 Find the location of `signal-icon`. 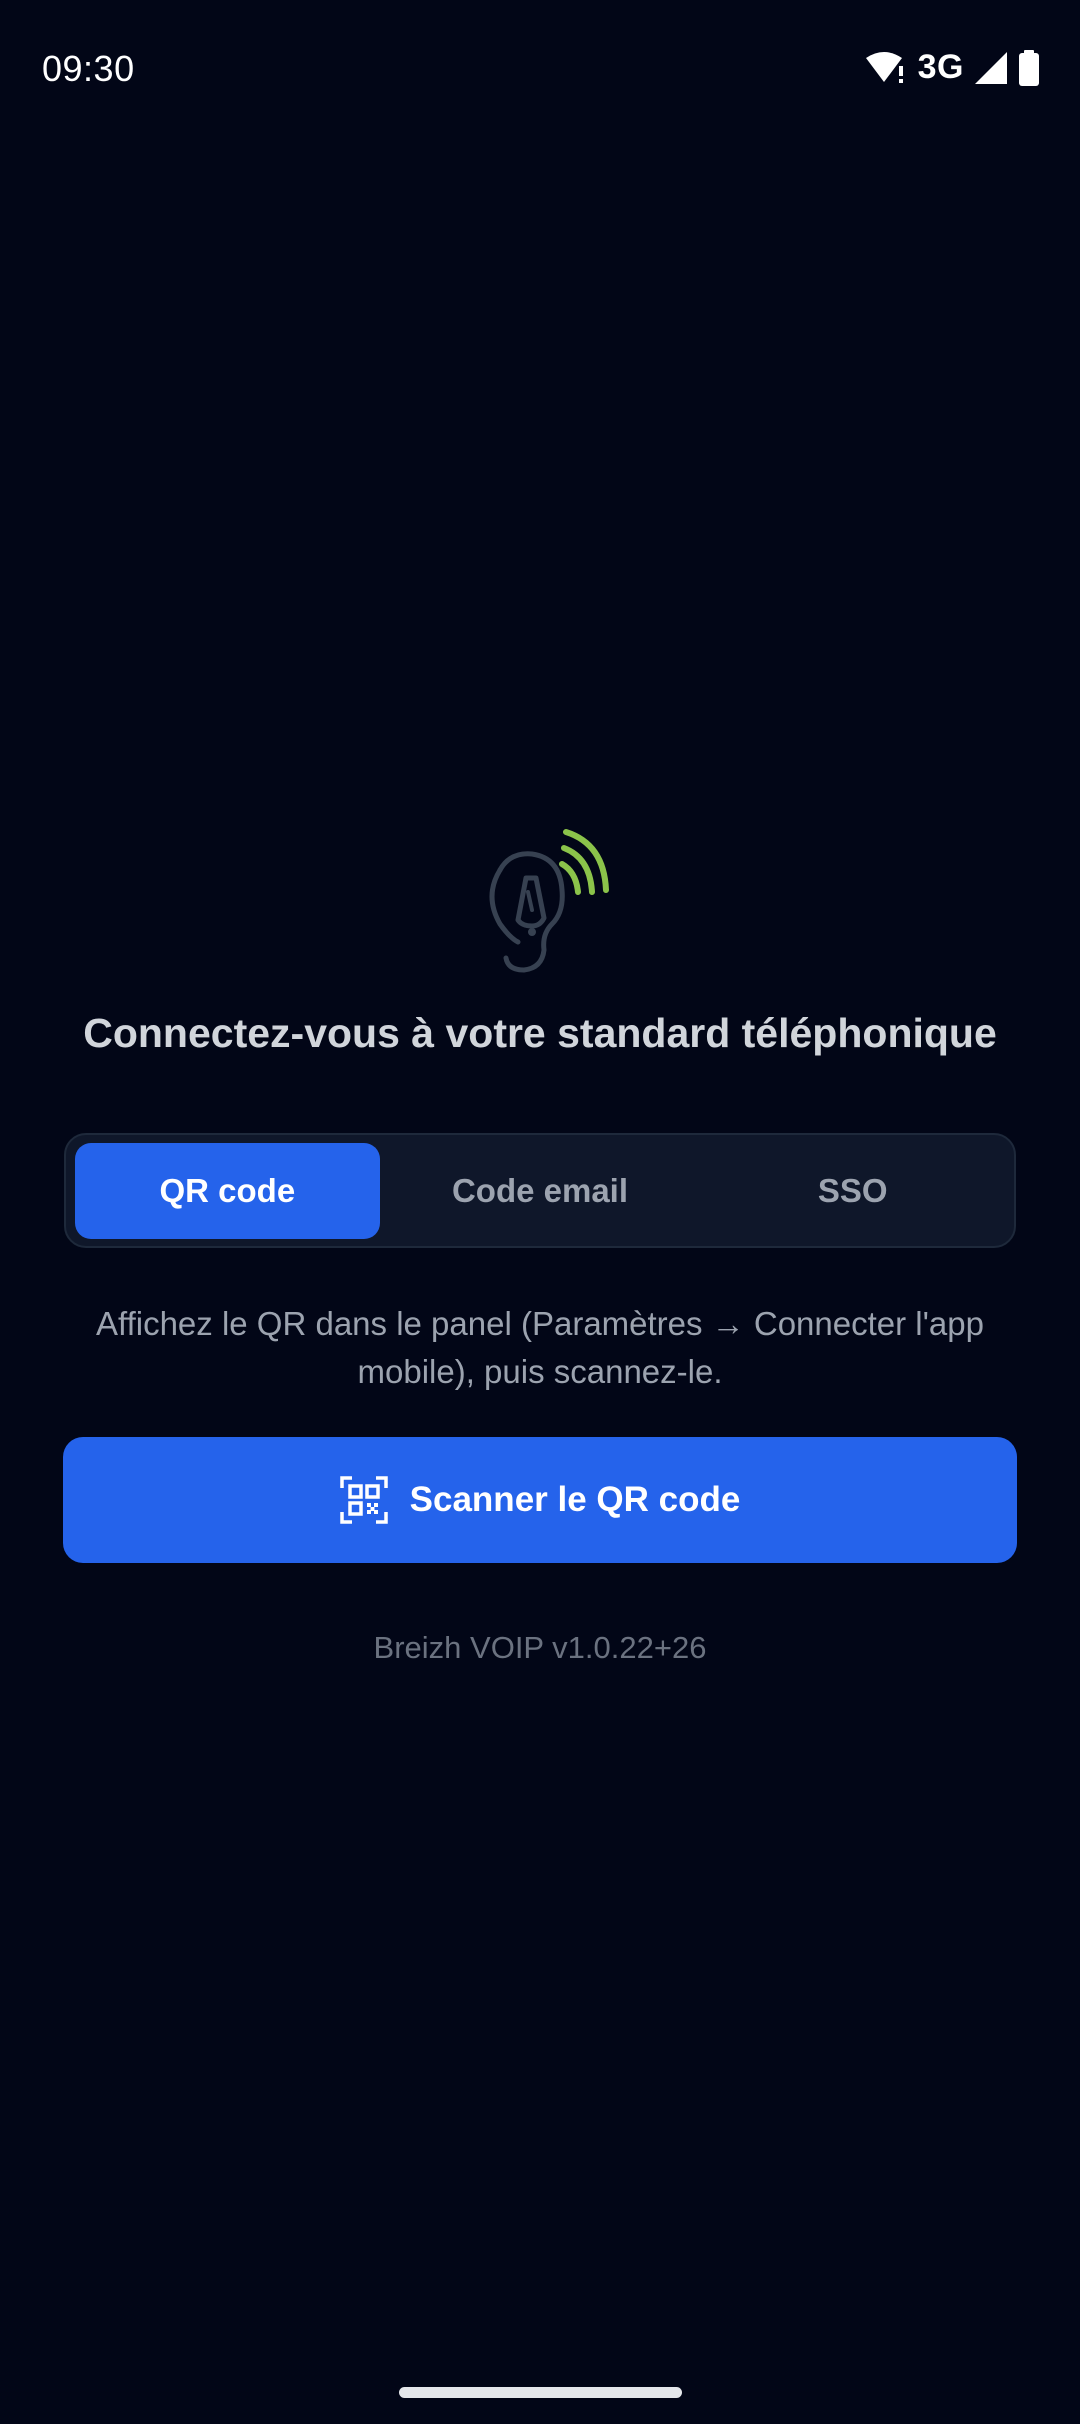

signal-icon is located at coordinates (991, 68).